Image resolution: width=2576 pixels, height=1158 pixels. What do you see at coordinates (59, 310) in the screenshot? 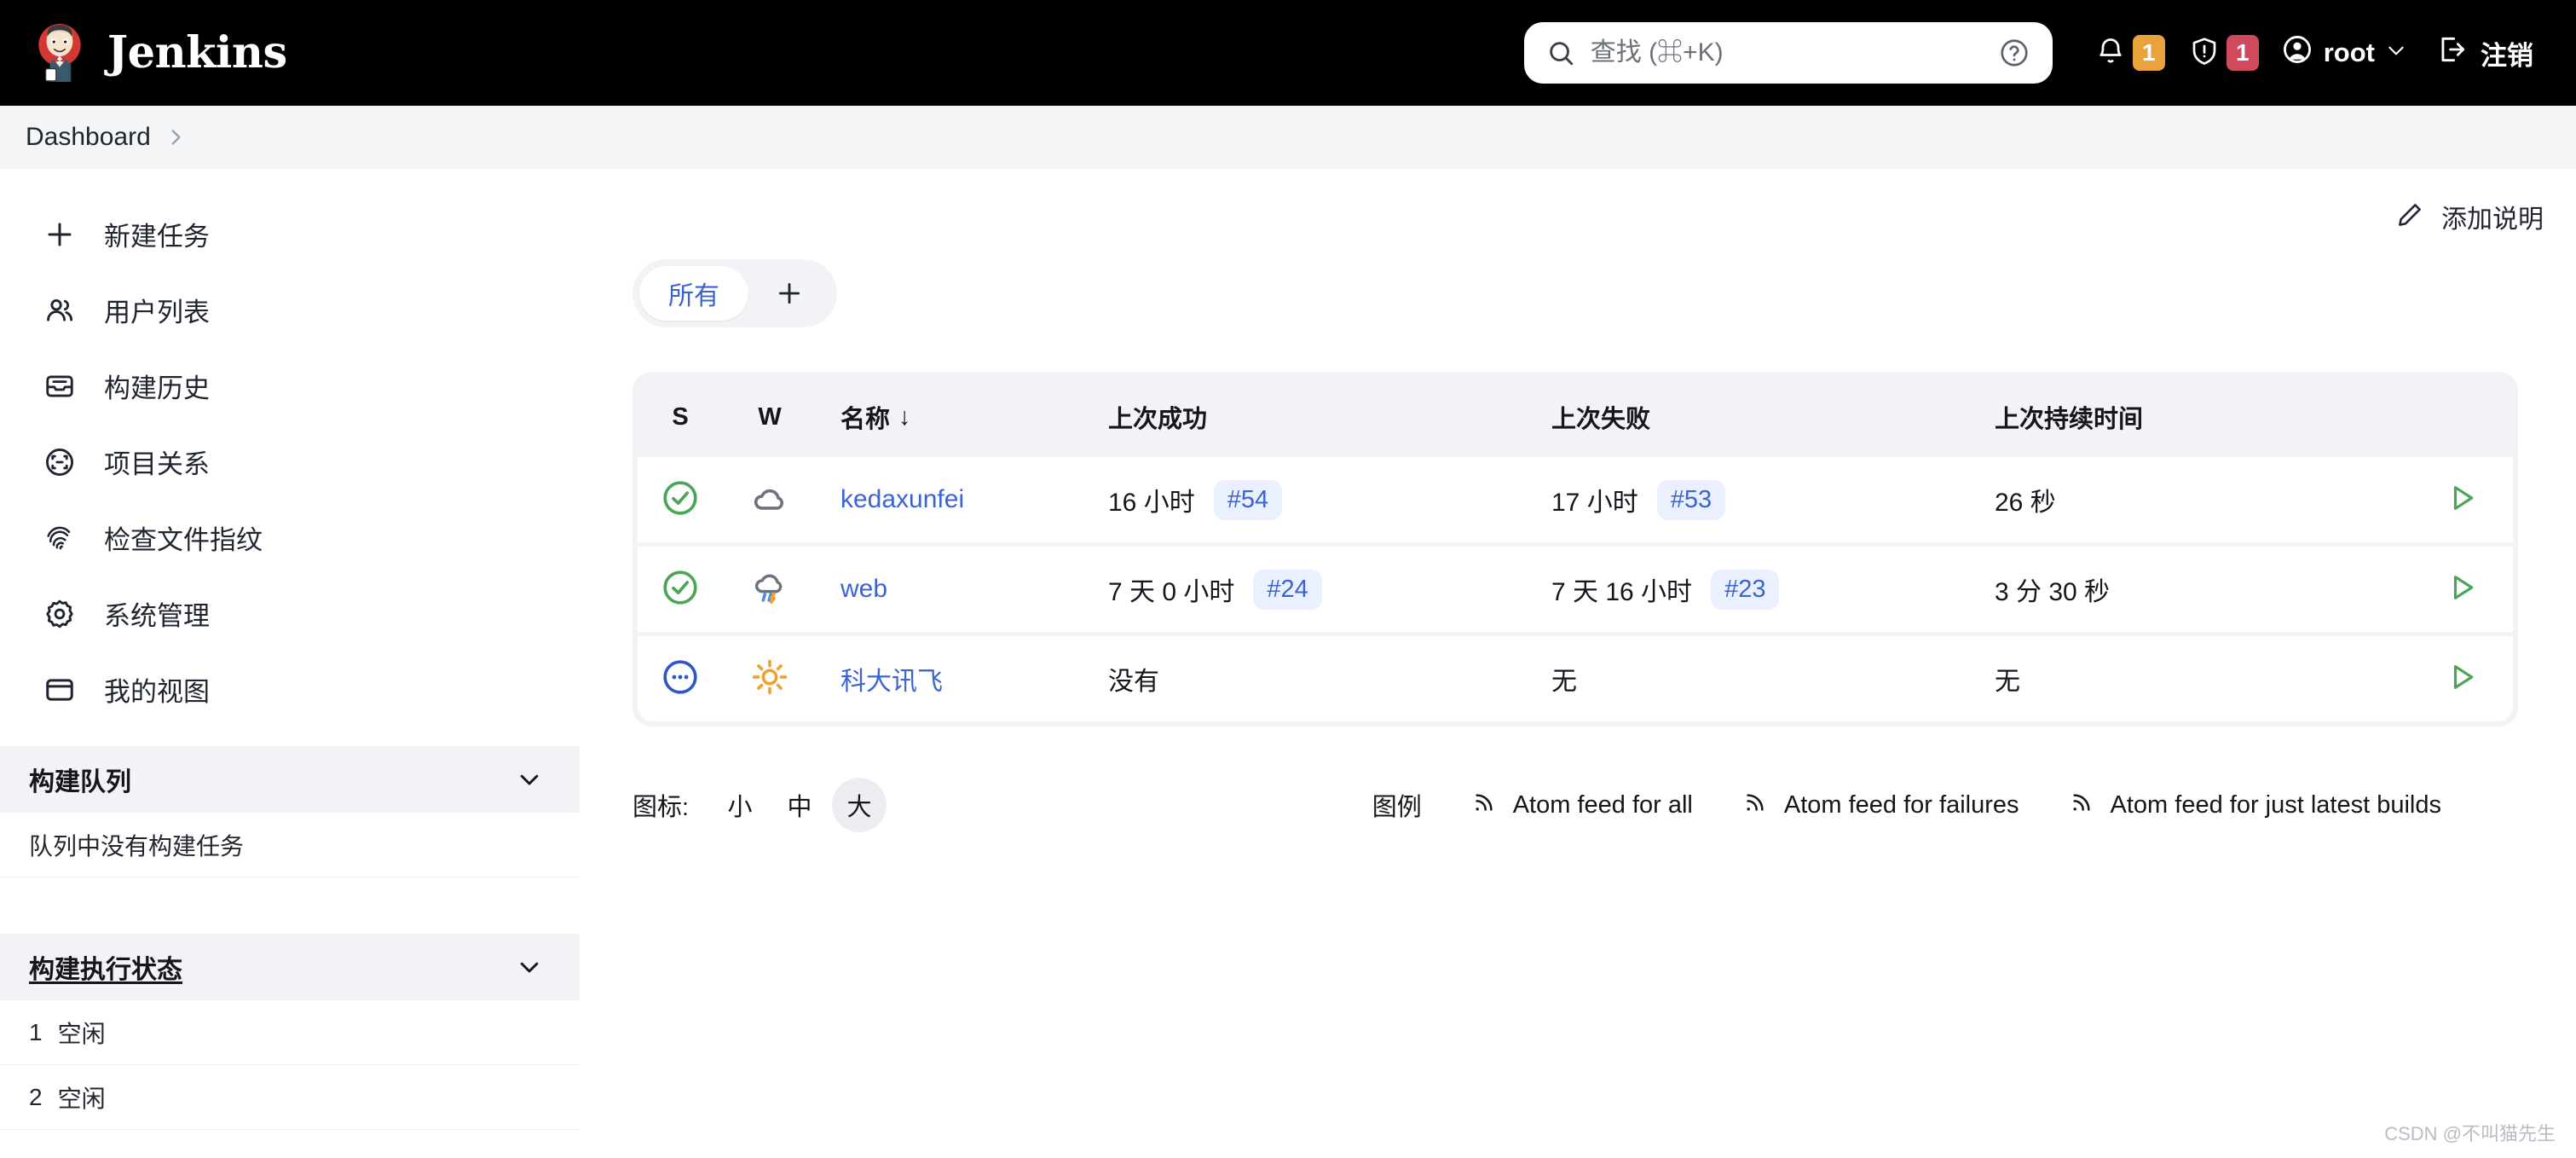
I see `people-icon` at bounding box center [59, 310].